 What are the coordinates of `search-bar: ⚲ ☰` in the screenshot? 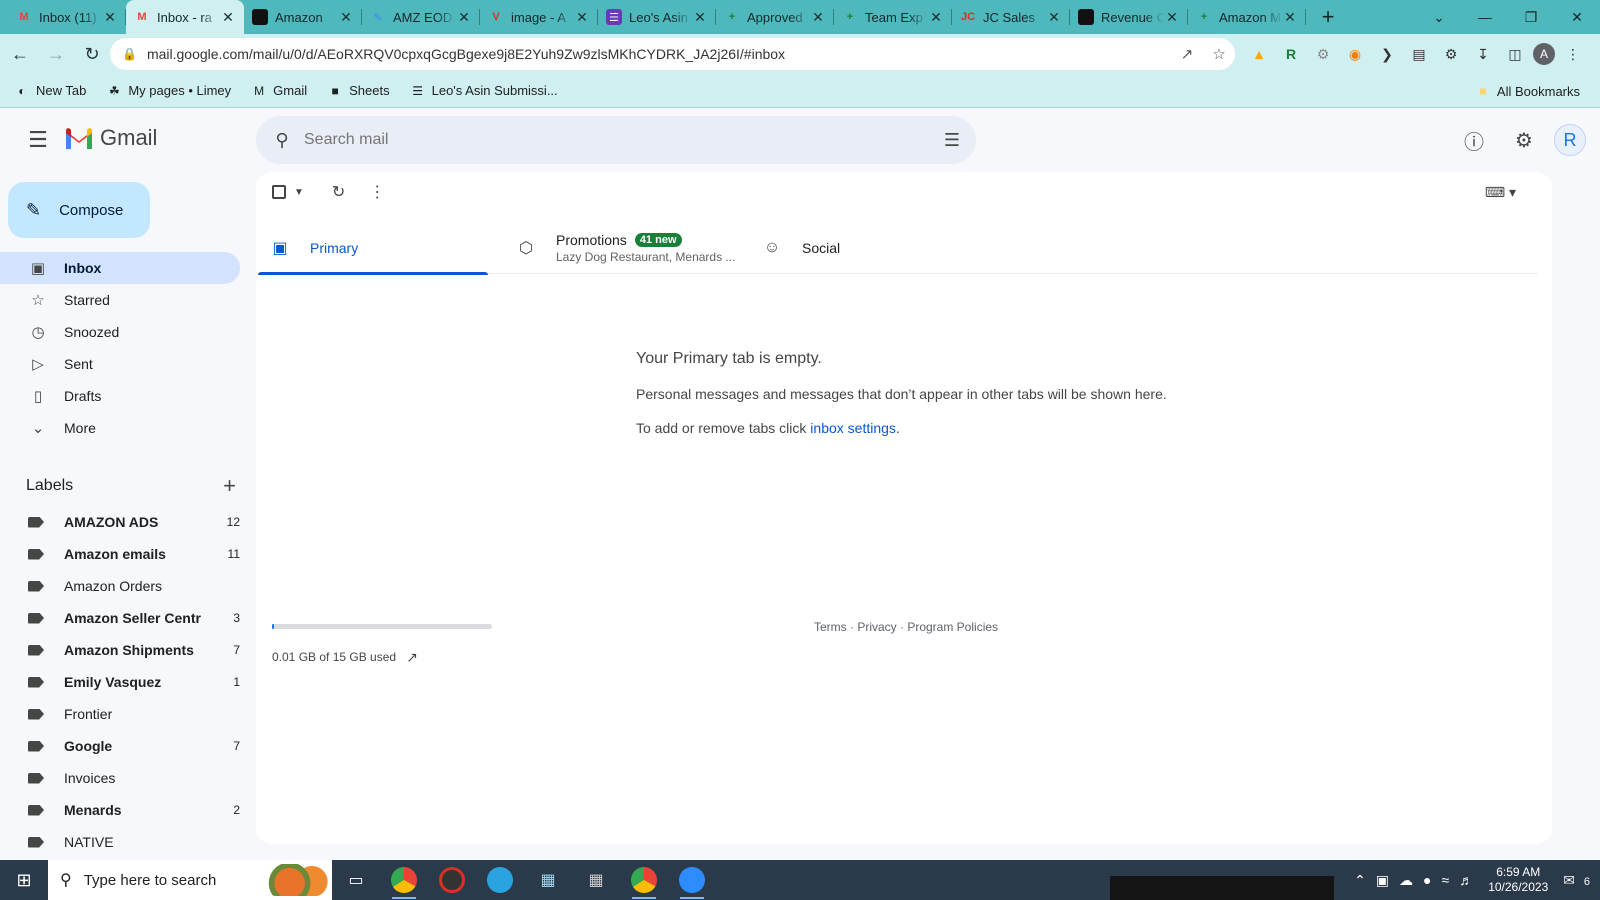 It's located at (616, 140).